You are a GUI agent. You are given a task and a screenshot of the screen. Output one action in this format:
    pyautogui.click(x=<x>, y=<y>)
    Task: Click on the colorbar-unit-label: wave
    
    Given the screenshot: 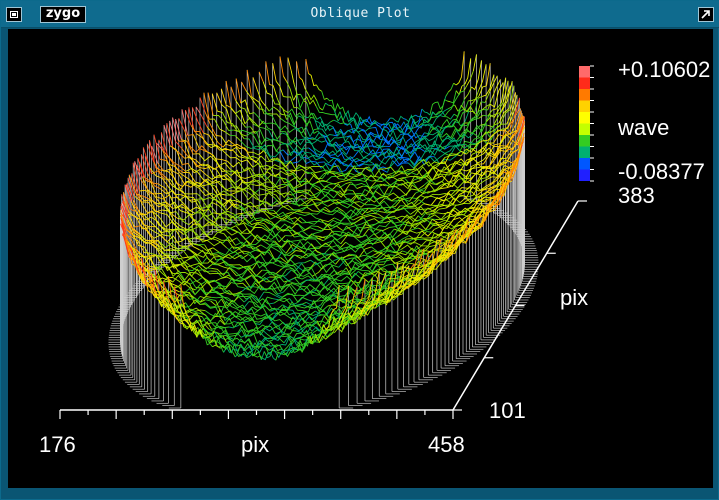 What is the action you would take?
    pyautogui.click(x=644, y=127)
    